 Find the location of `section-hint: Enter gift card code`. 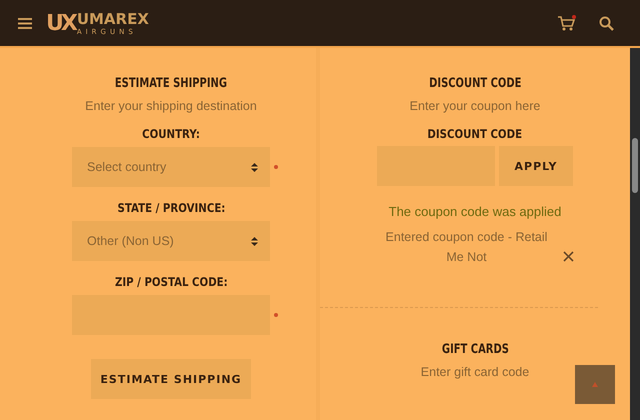

section-hint: Enter gift card code is located at coordinates (475, 372).